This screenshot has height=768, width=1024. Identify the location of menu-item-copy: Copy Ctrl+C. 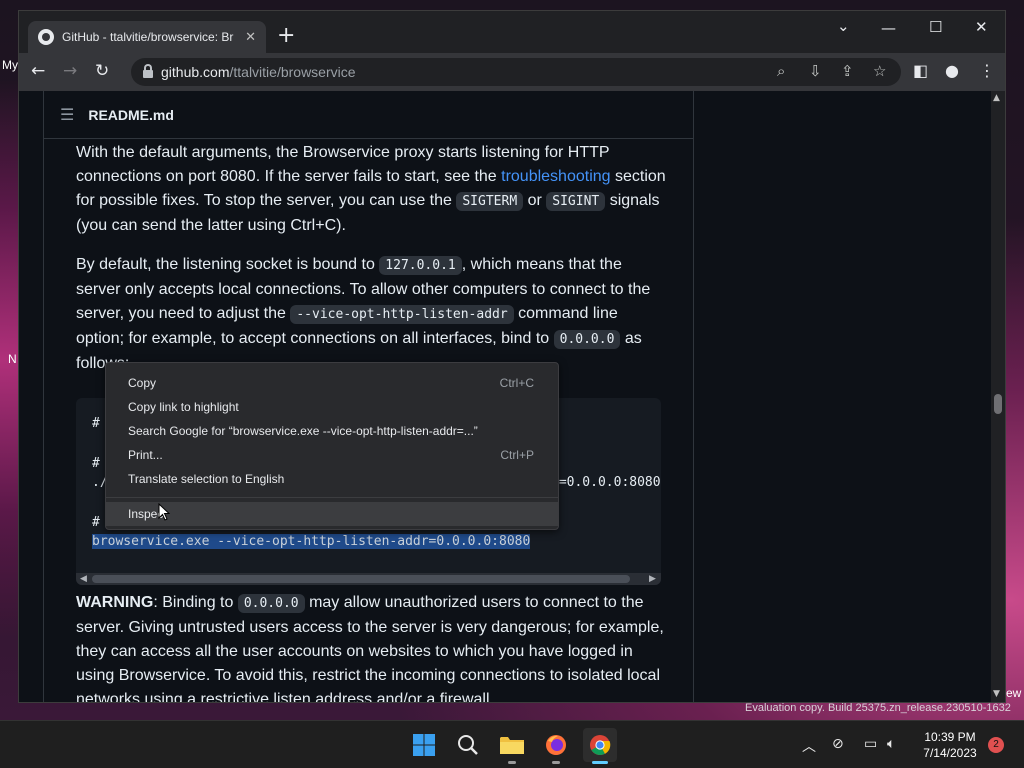
(332, 383).